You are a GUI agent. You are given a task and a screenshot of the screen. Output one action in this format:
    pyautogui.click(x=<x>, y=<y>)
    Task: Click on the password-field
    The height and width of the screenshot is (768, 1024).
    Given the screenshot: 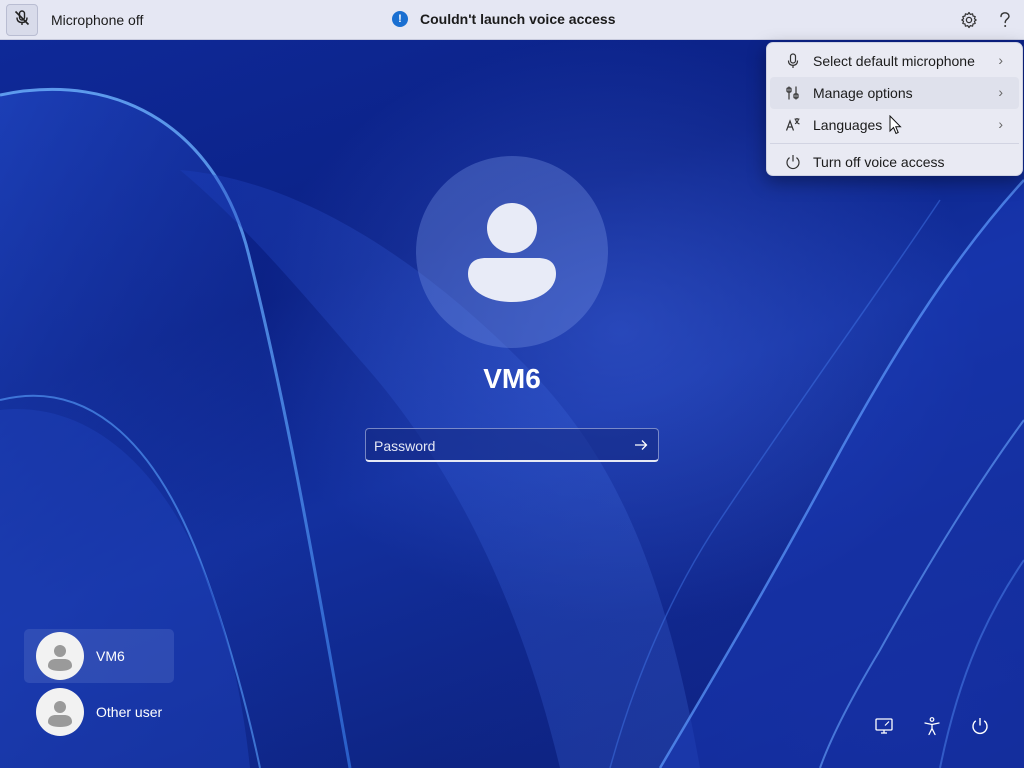 What is the action you would take?
    pyautogui.click(x=512, y=445)
    